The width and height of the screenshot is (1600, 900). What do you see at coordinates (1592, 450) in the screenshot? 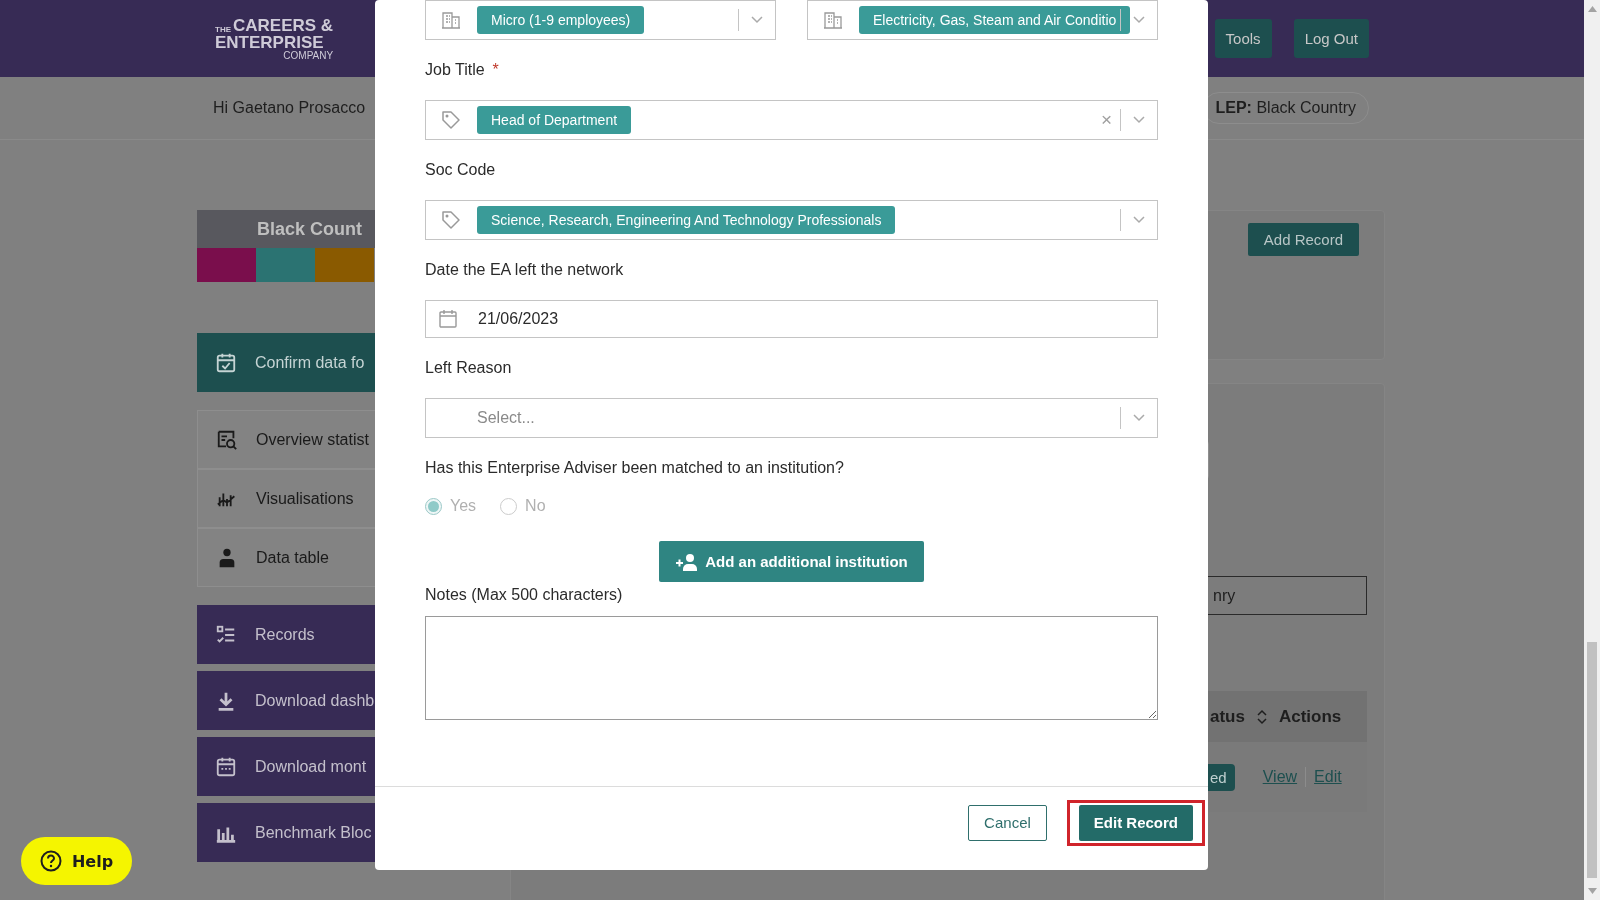
I see `scrollbar` at bounding box center [1592, 450].